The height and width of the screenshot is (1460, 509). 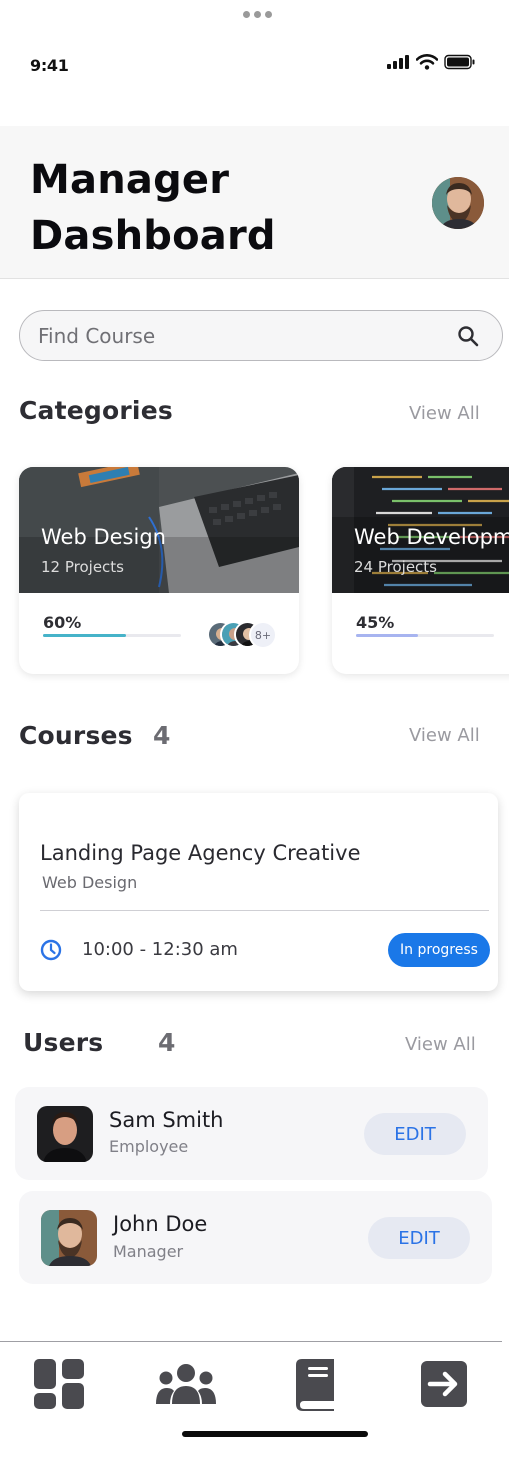 I want to click on category-card-web-development: Web Development 24 Projects 45%, so click(x=420, y=570).